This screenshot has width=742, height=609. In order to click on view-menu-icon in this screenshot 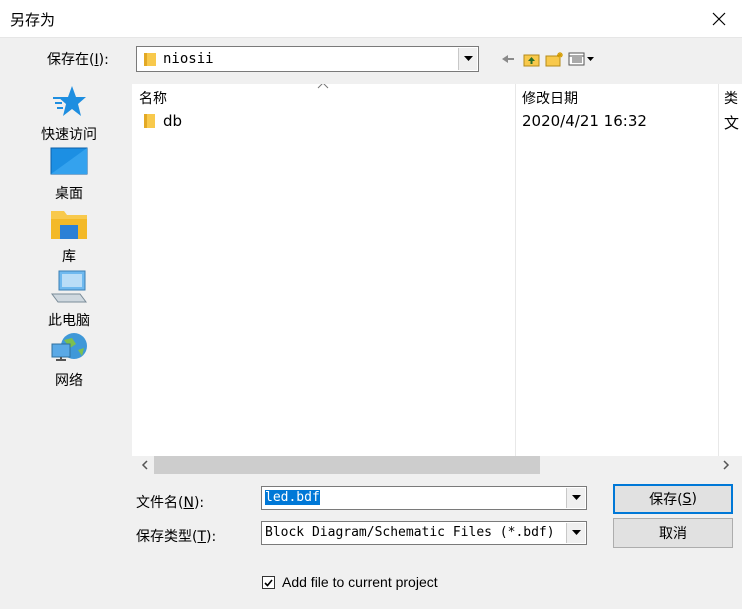, I will do `click(581, 59)`.